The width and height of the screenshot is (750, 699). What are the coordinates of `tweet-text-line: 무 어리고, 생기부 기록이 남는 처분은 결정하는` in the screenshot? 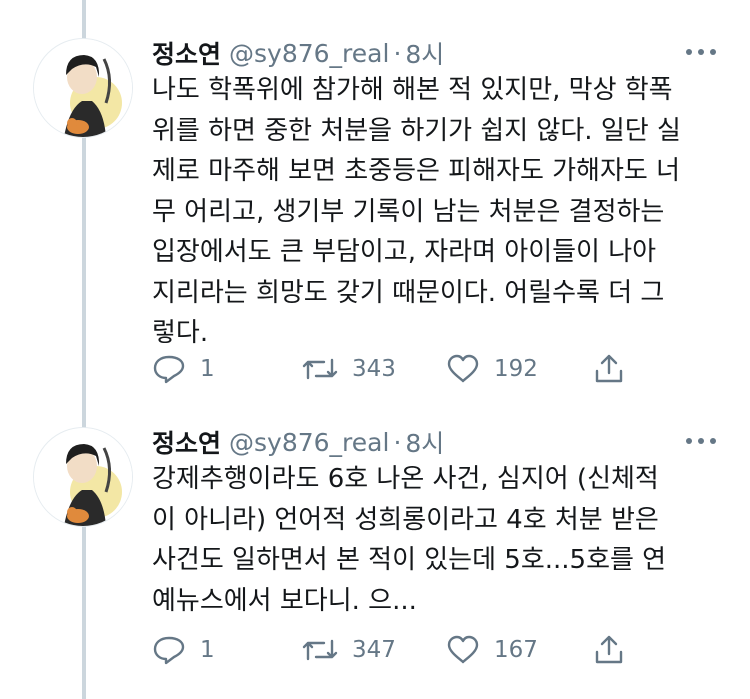 It's located at (408, 211).